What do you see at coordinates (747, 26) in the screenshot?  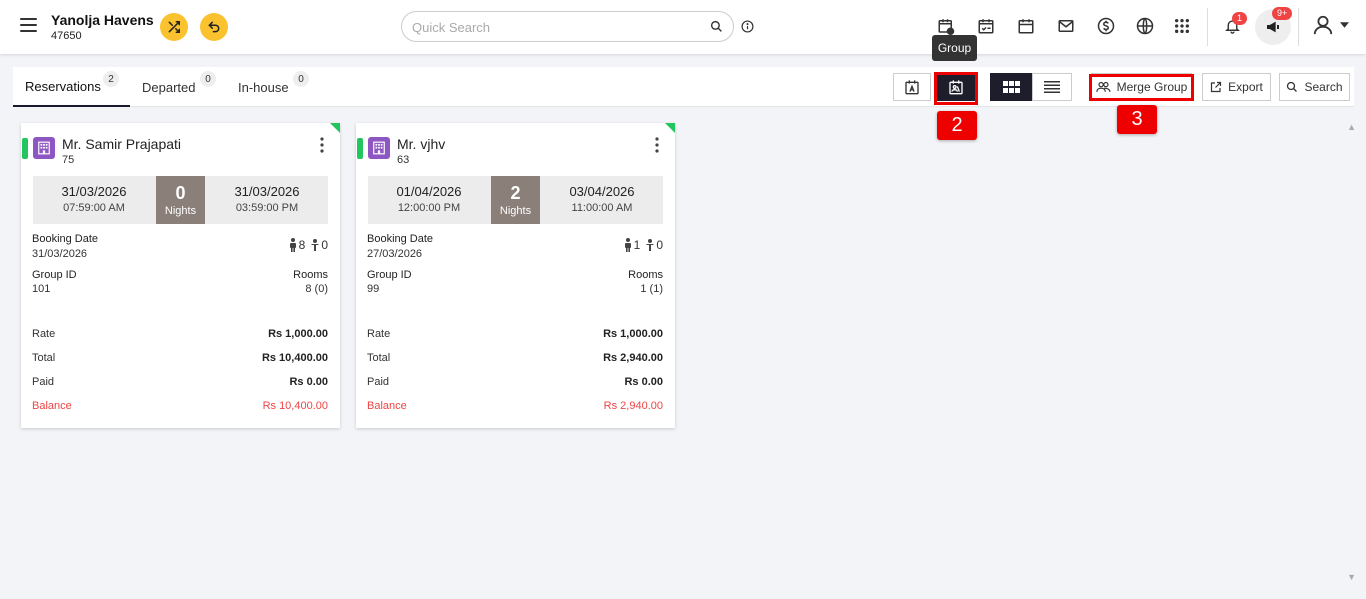 I see `info-icon` at bounding box center [747, 26].